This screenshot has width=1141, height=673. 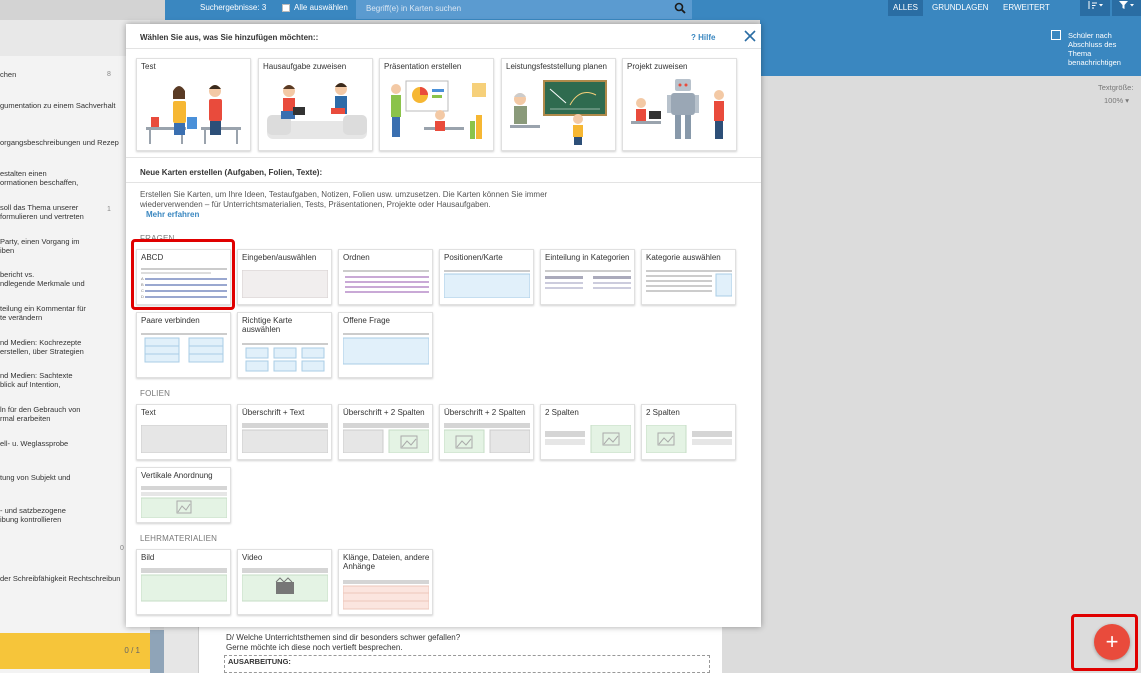 I want to click on slide-text-thumbnail, so click(x=184, y=439).